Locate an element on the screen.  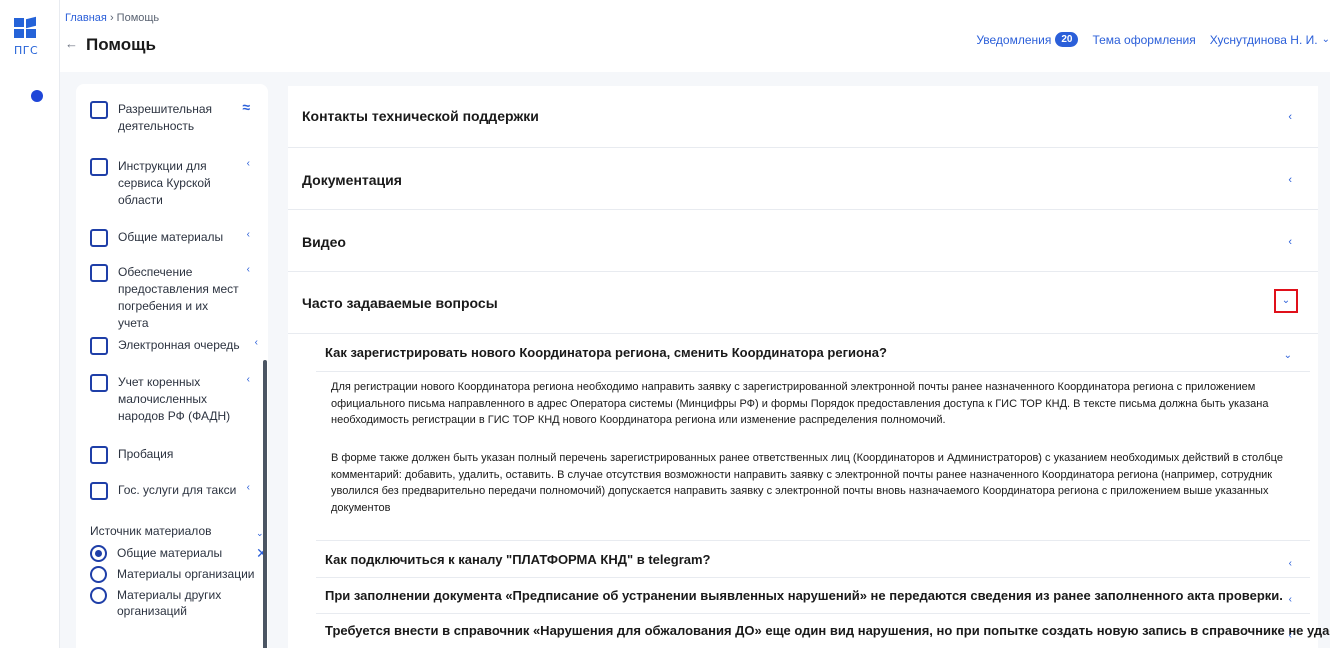
user-menu-chevron-icon: ⌄ is located at coordinates (1326, 39).